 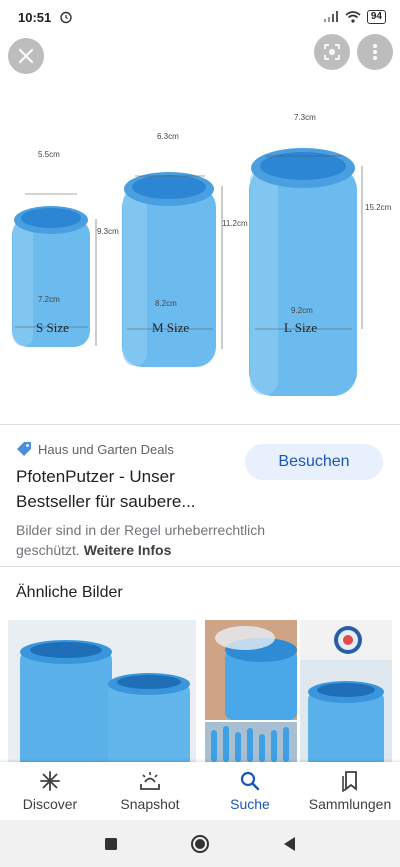 I want to click on nav-collections-label: Sammlungen, so click(x=350, y=804).